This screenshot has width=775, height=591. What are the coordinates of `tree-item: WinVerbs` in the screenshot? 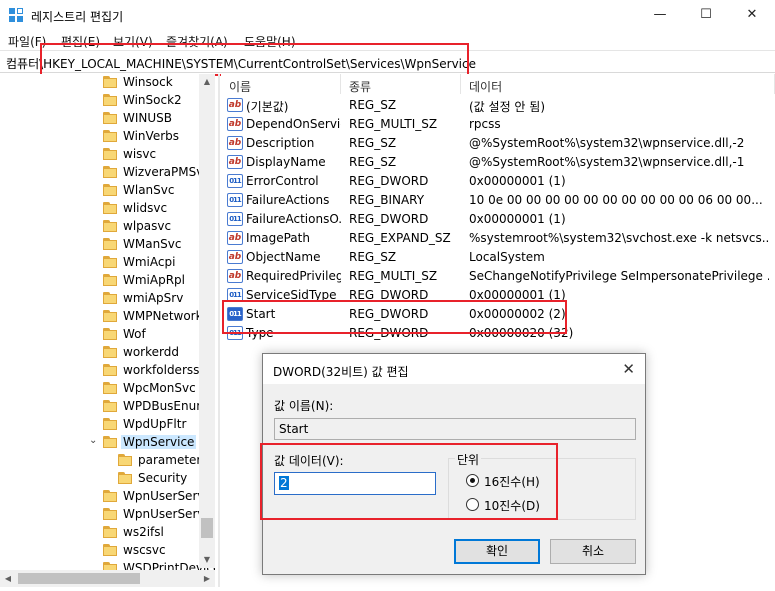 It's located at (100, 137).